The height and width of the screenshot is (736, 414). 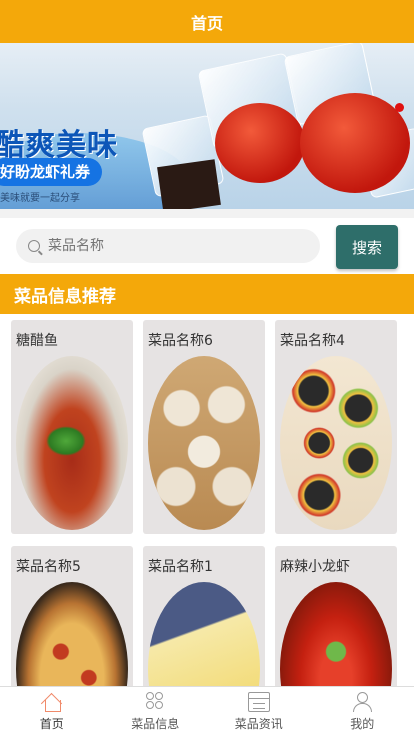 I want to click on home-icon, so click(x=52, y=702).